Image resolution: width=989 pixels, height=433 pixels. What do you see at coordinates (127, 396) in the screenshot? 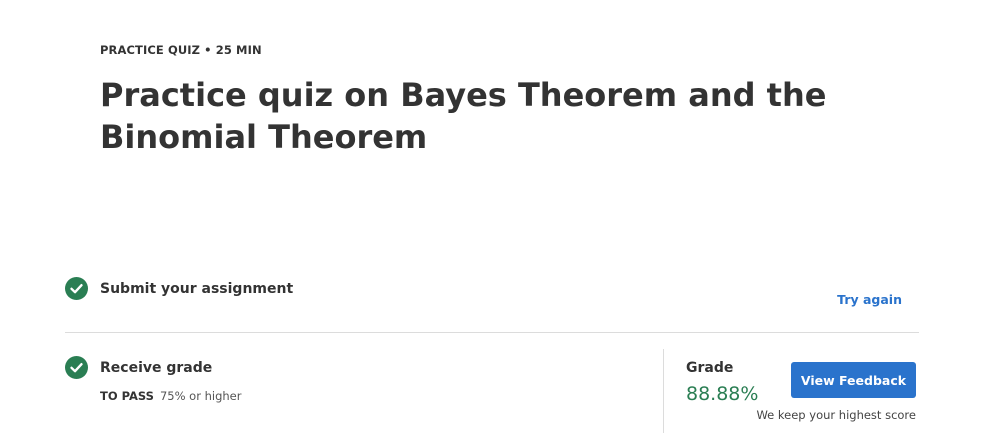
I see `pass-label: TO PASS` at bounding box center [127, 396].